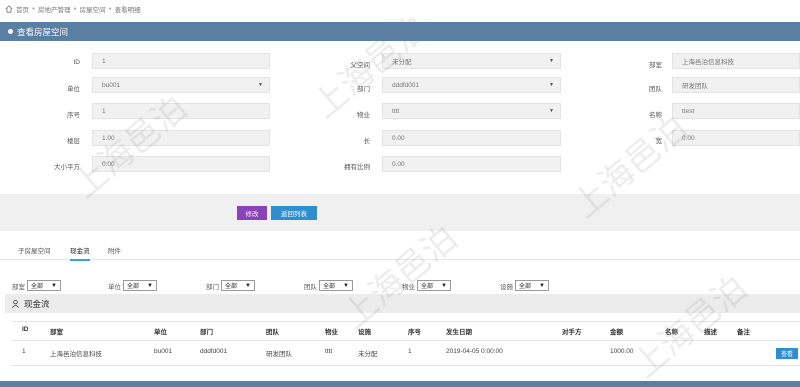 Image resolution: width=800 pixels, height=387 pixels. What do you see at coordinates (272, 332) in the screenshot?
I see `col-header-team: 团队` at bounding box center [272, 332].